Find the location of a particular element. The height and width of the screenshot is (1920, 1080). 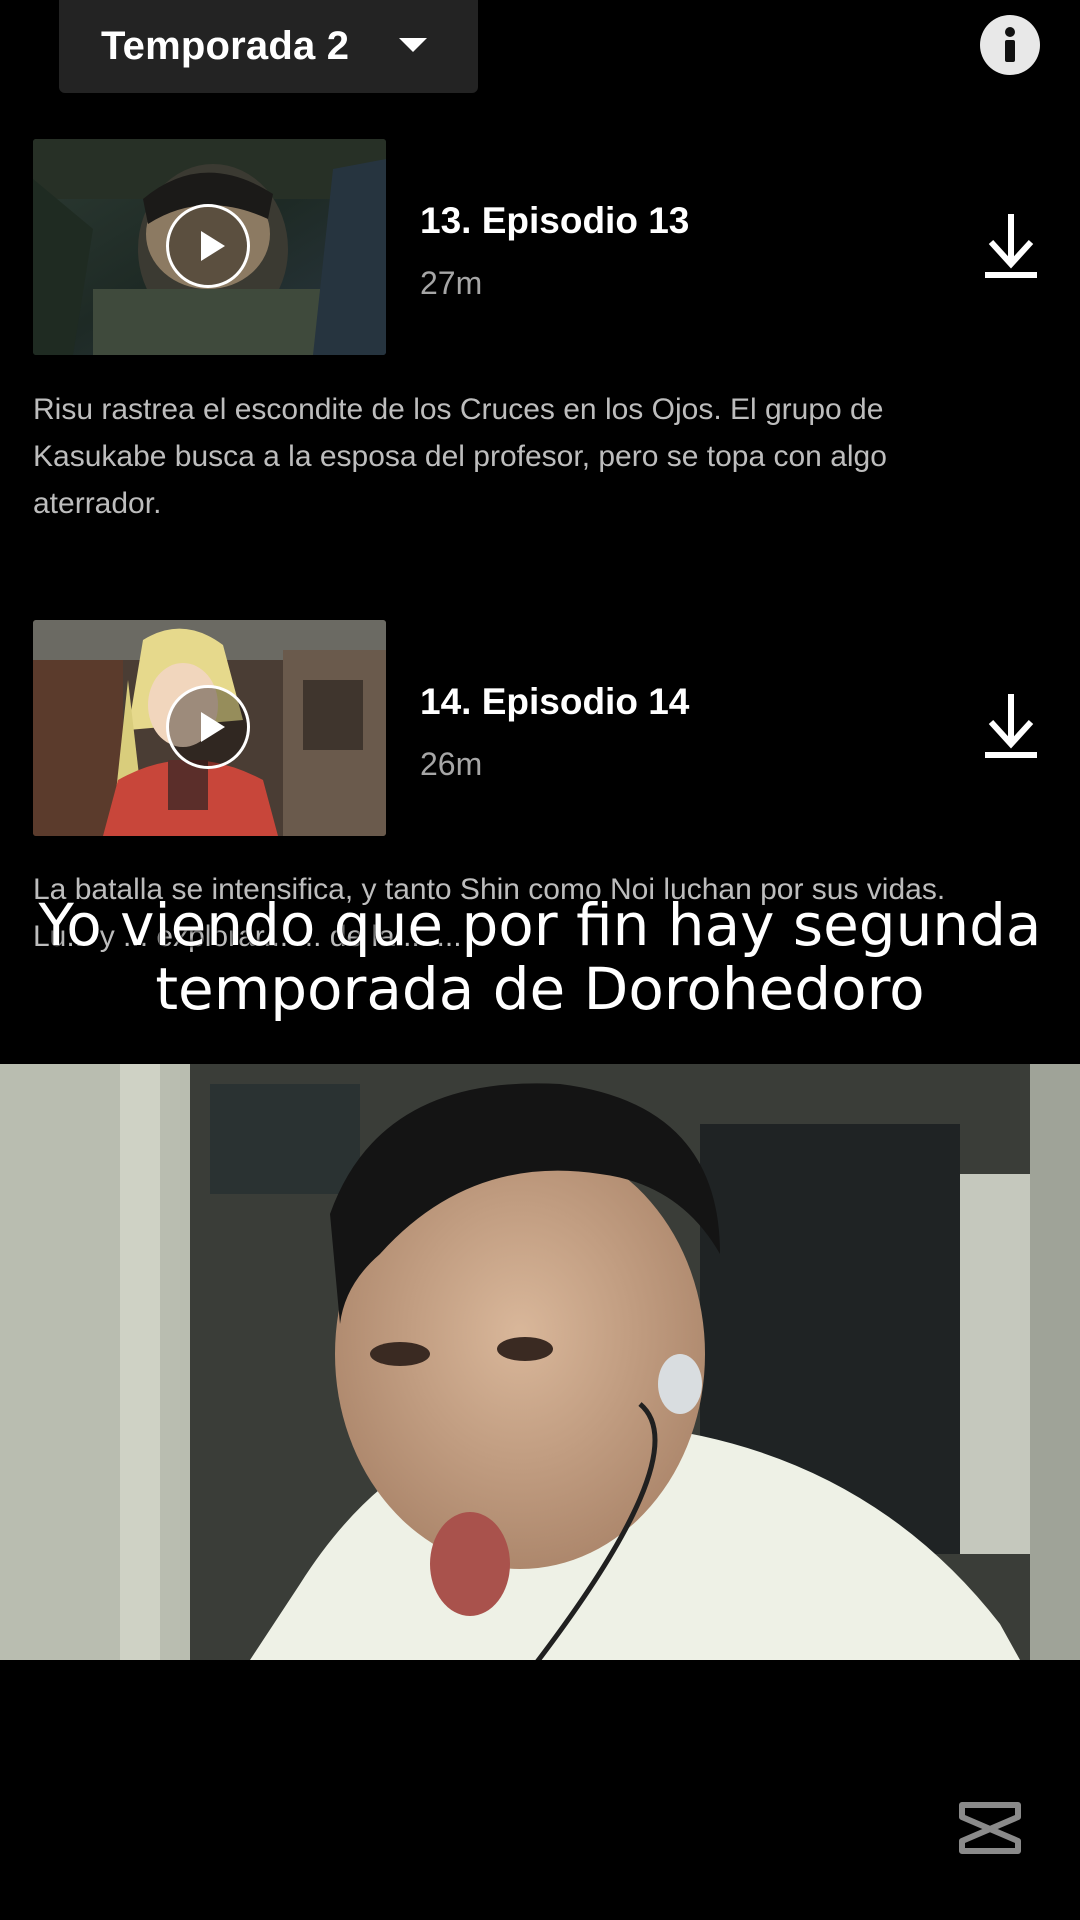

capcut-logo-icon is located at coordinates (990, 1828).